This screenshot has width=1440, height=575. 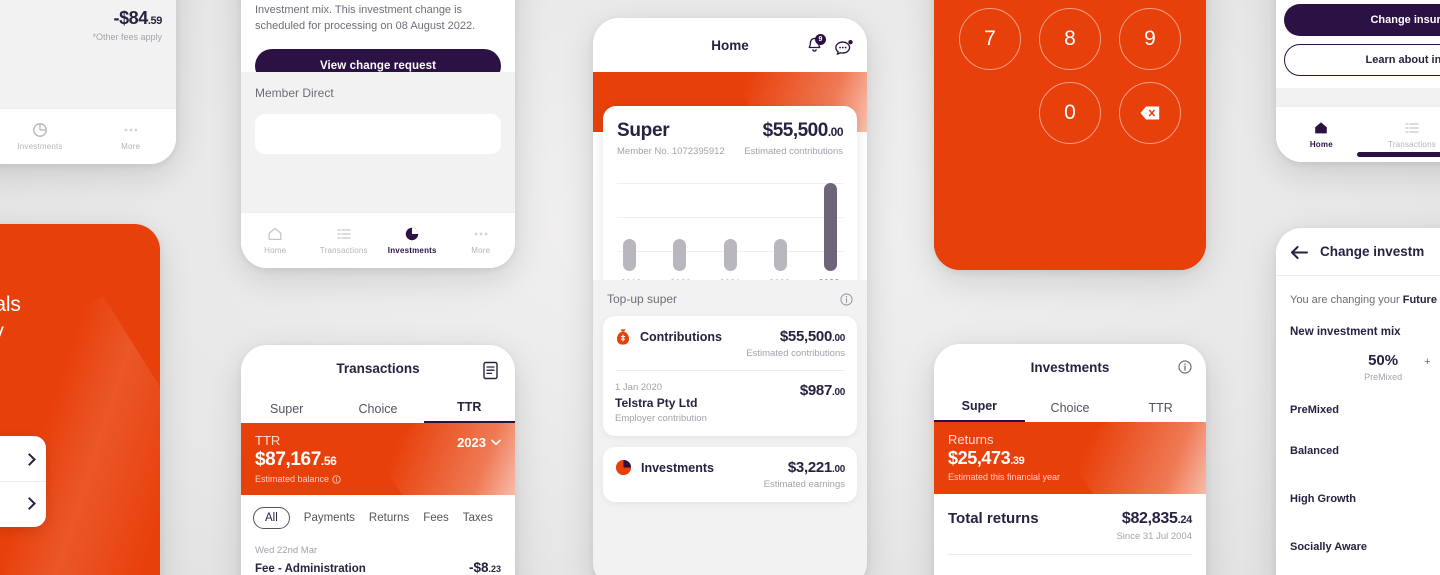 I want to click on member-number: Member No. 1072395912, so click(x=671, y=151).